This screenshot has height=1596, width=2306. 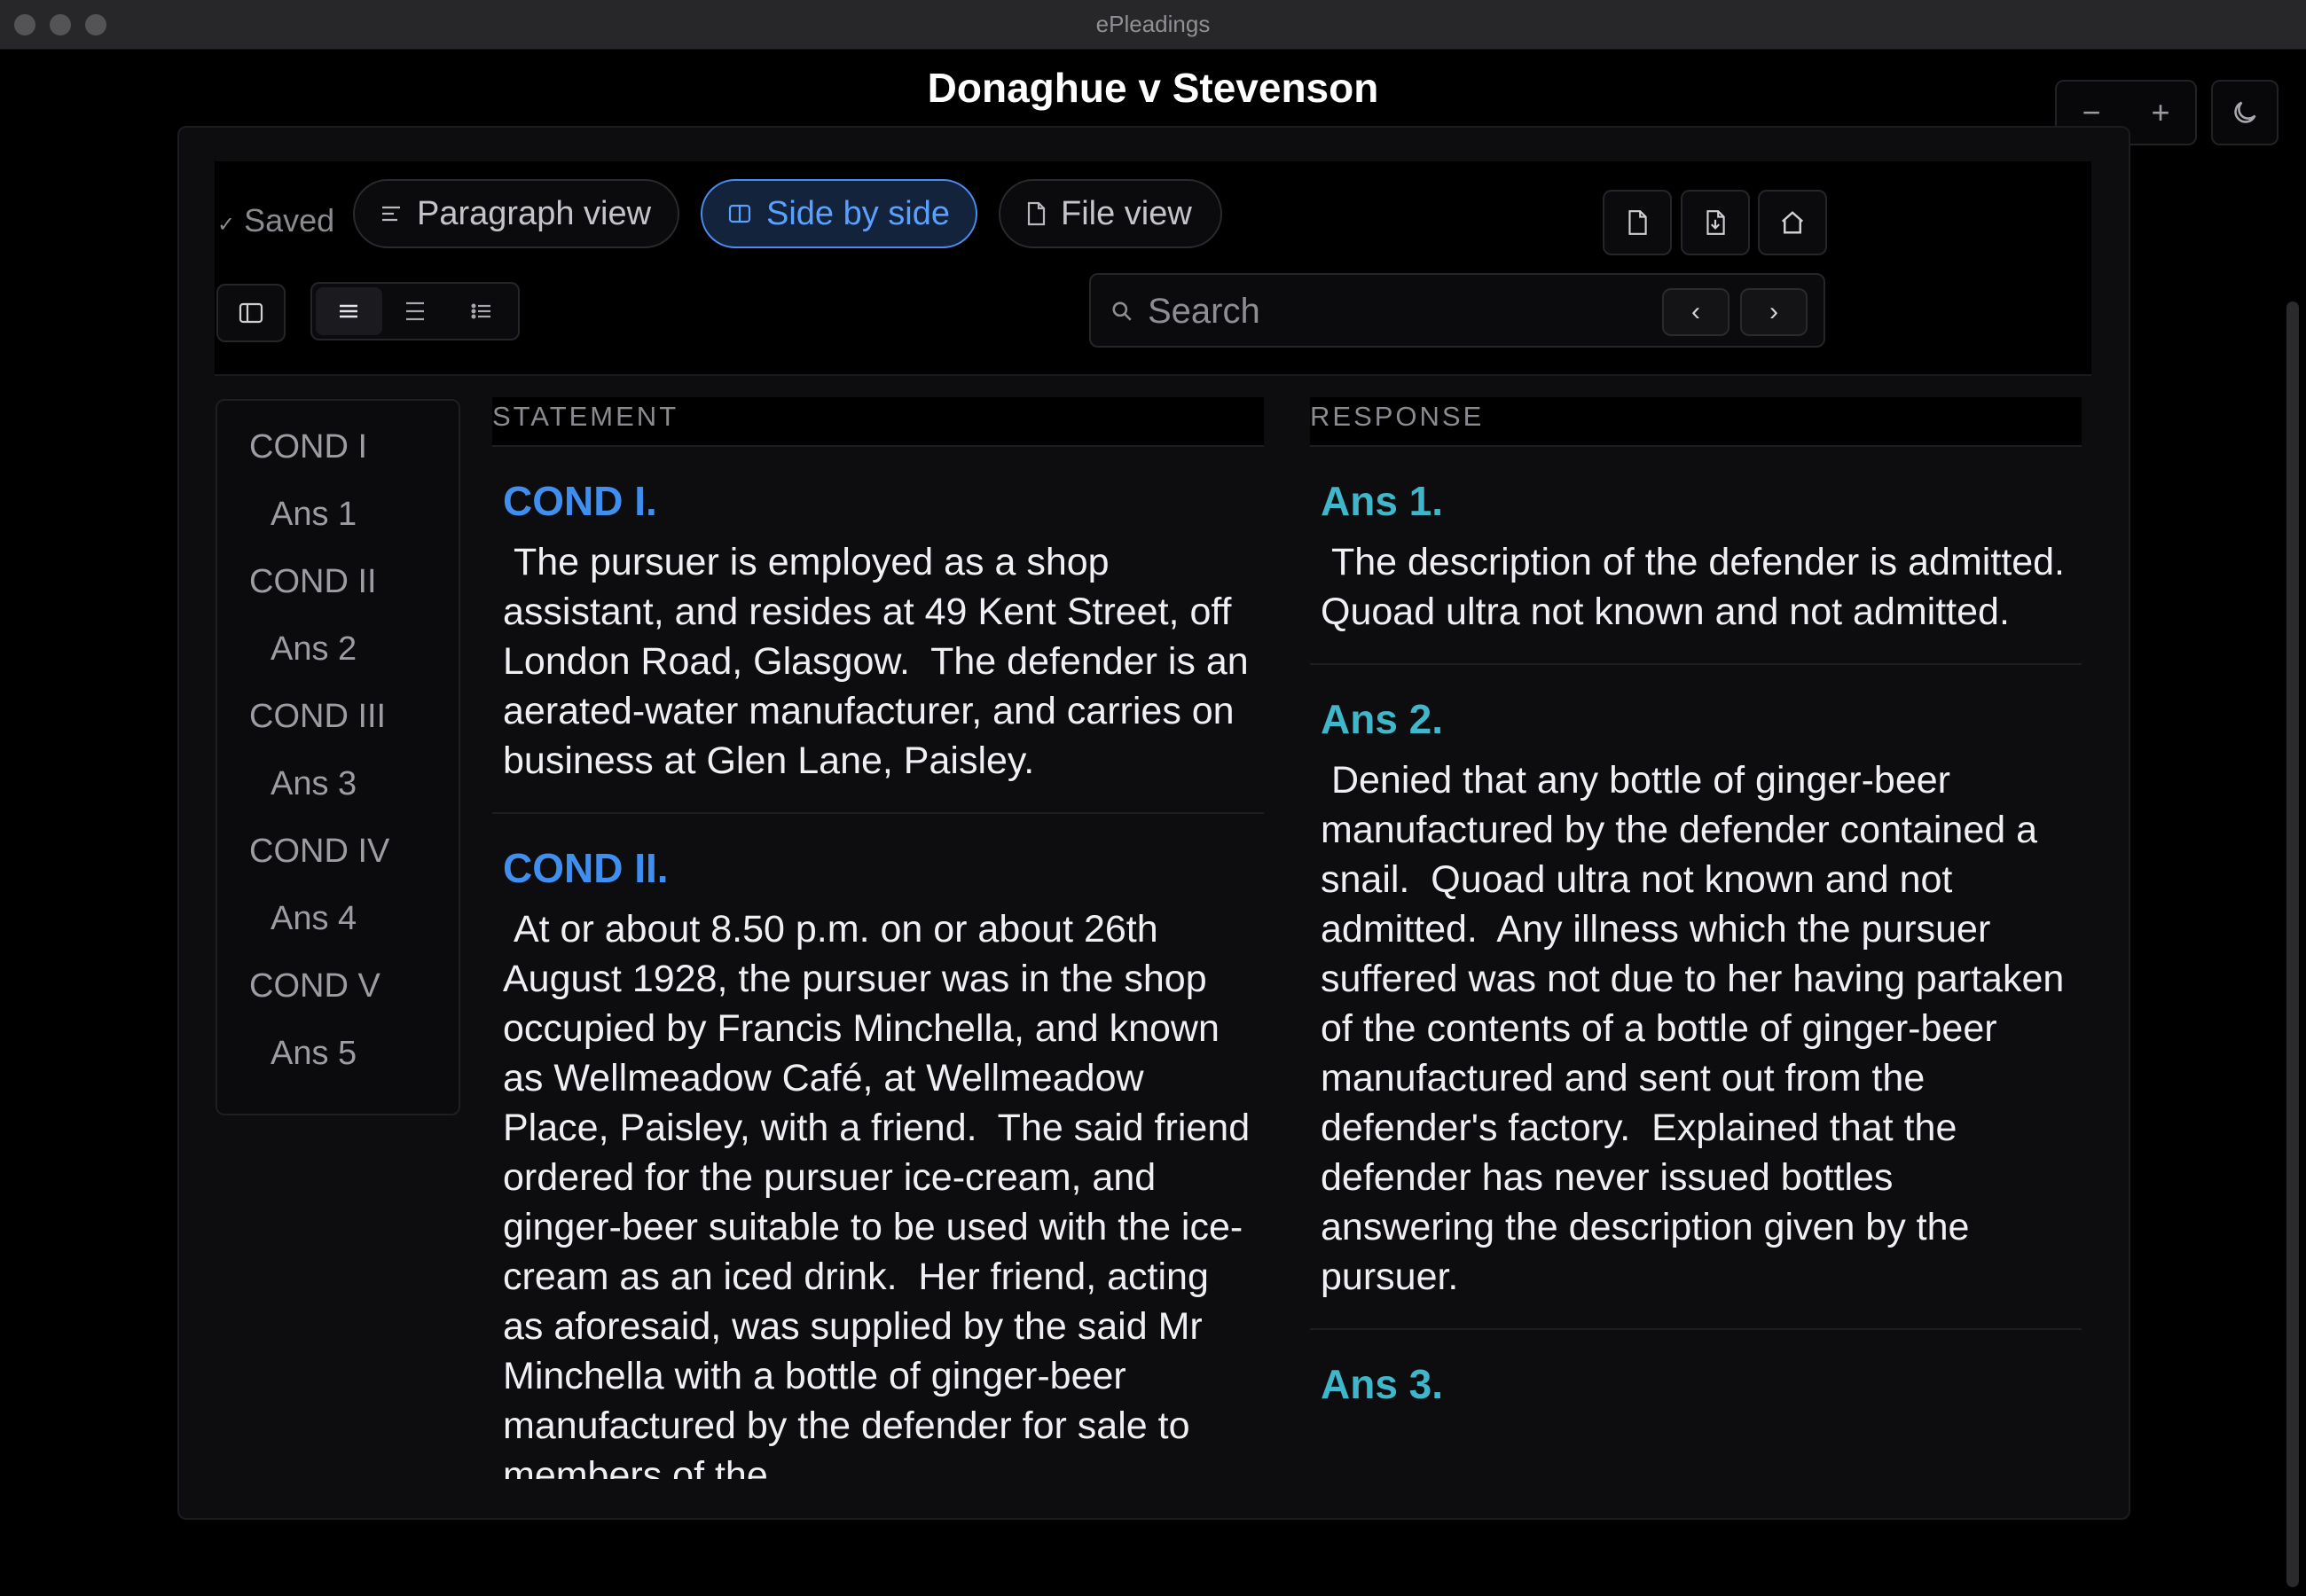 What do you see at coordinates (338, 859) in the screenshot?
I see `outline-item-cond-4: COND IV` at bounding box center [338, 859].